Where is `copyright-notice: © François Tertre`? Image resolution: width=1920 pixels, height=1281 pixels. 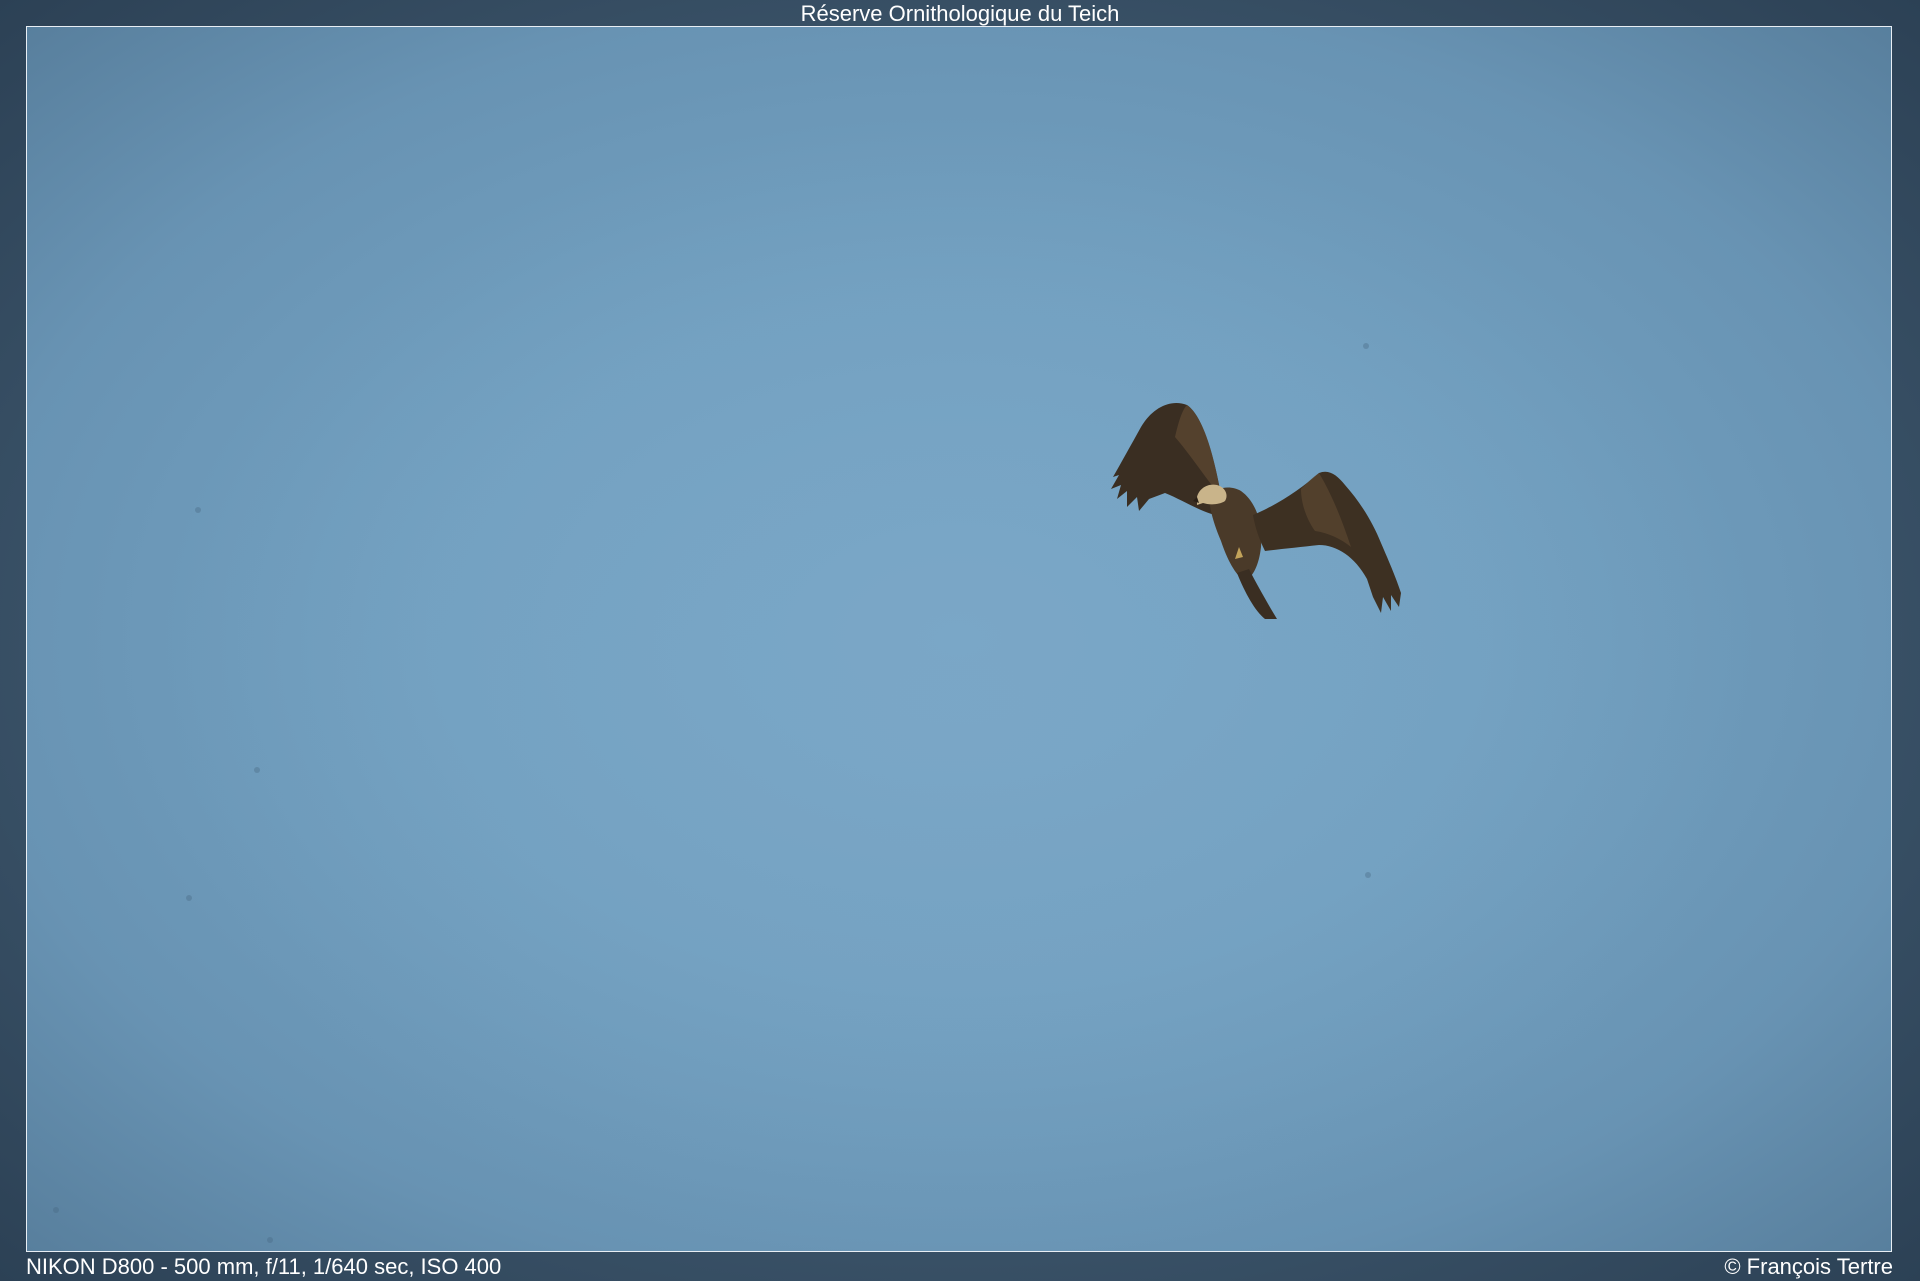 copyright-notice: © François Tertre is located at coordinates (1808, 1266).